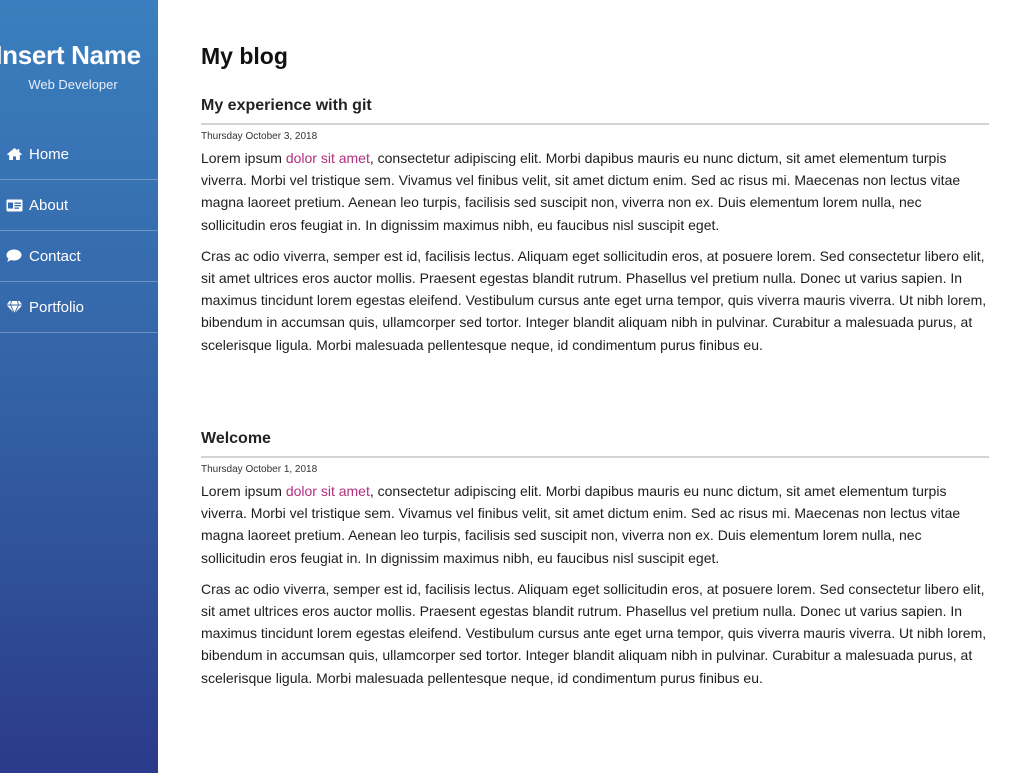 This screenshot has height=773, width=1030. I want to click on brand: Insert Name Web Developer, so click(73, 66).